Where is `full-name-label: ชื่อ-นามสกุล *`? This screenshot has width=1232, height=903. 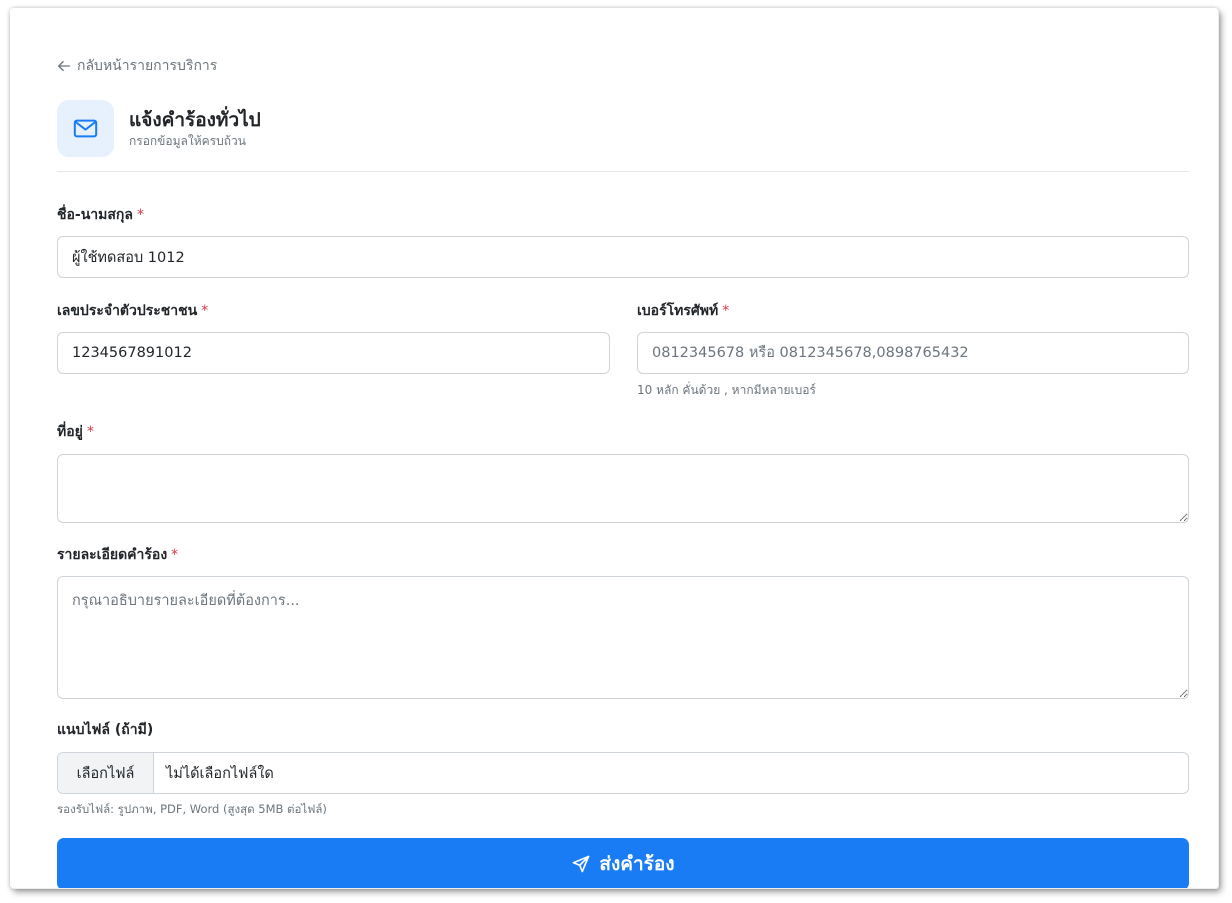 full-name-label: ชื่อ-นามสกุล * is located at coordinates (100, 215).